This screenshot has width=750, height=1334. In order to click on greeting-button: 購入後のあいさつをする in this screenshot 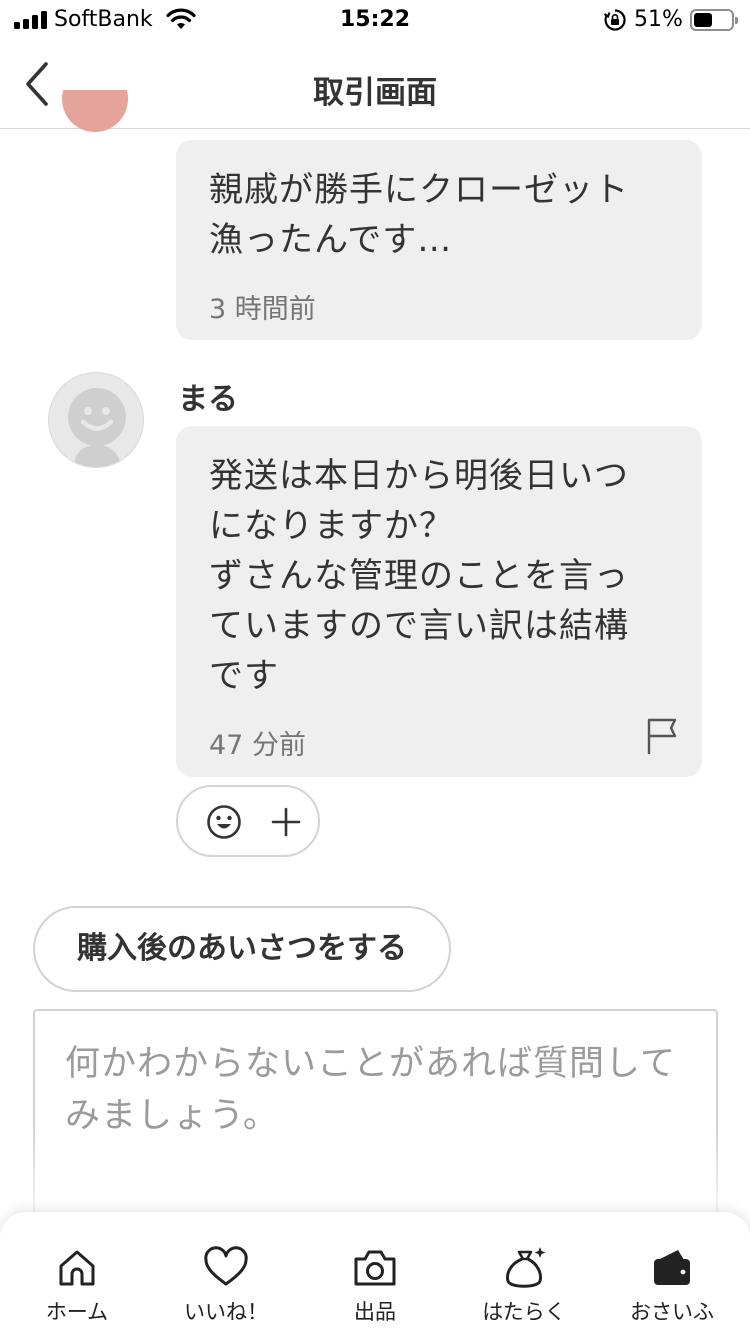, I will do `click(242, 949)`.